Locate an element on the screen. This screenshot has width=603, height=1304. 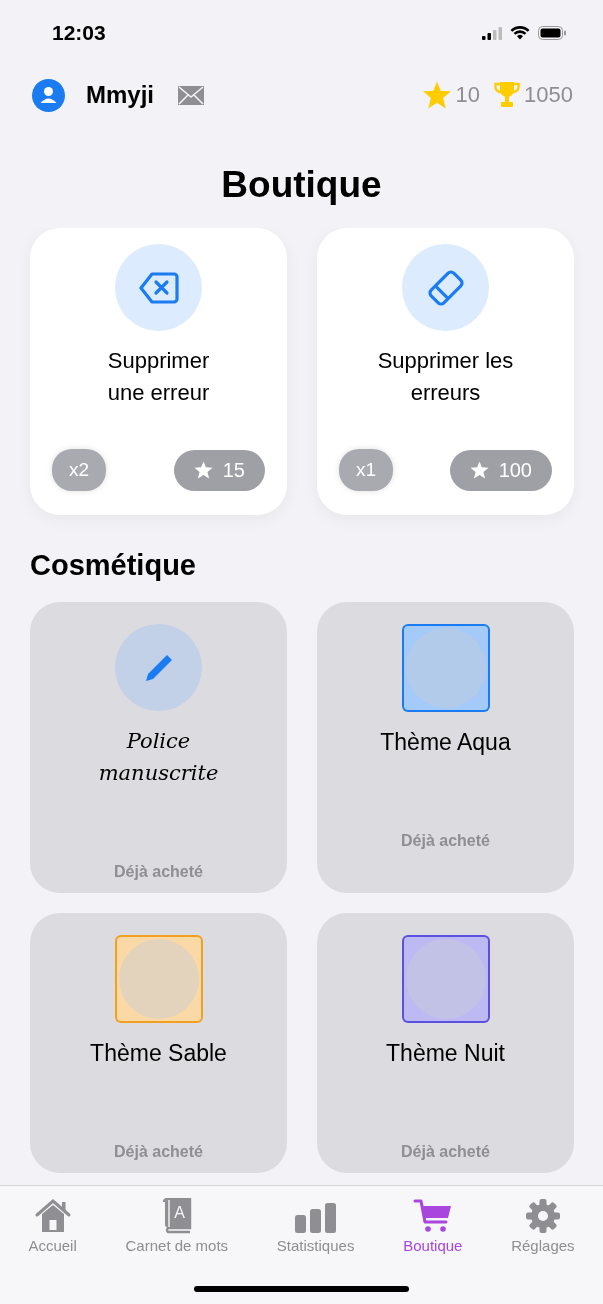
quantity-badge: x2 is located at coordinates (79, 470).